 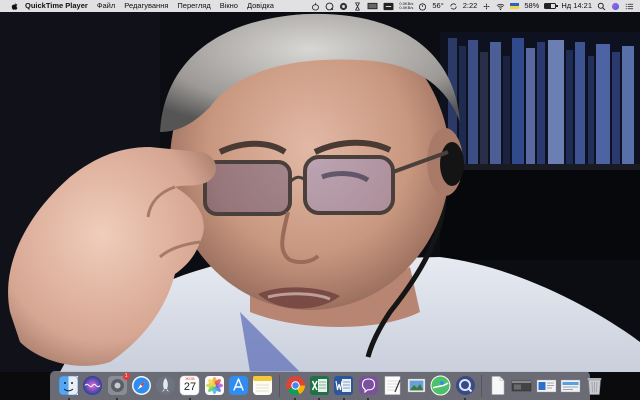 I want to click on dock-word, so click(x=343, y=387).